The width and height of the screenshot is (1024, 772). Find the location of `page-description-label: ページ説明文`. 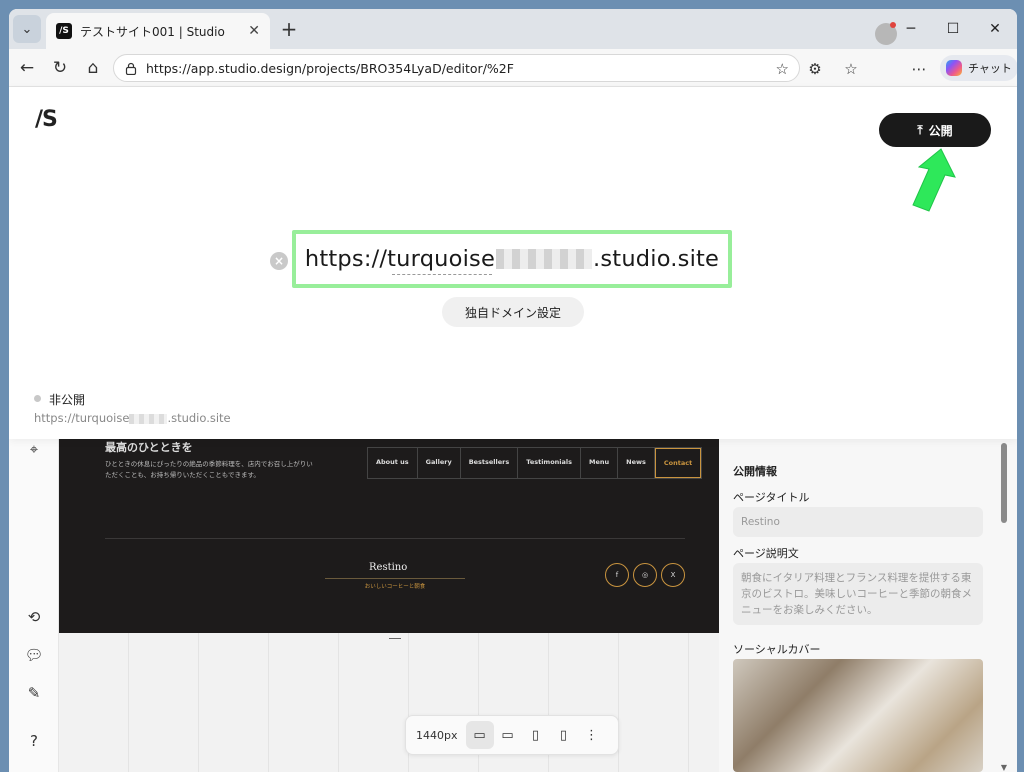

page-description-label: ページ説明文 is located at coordinates (766, 553).